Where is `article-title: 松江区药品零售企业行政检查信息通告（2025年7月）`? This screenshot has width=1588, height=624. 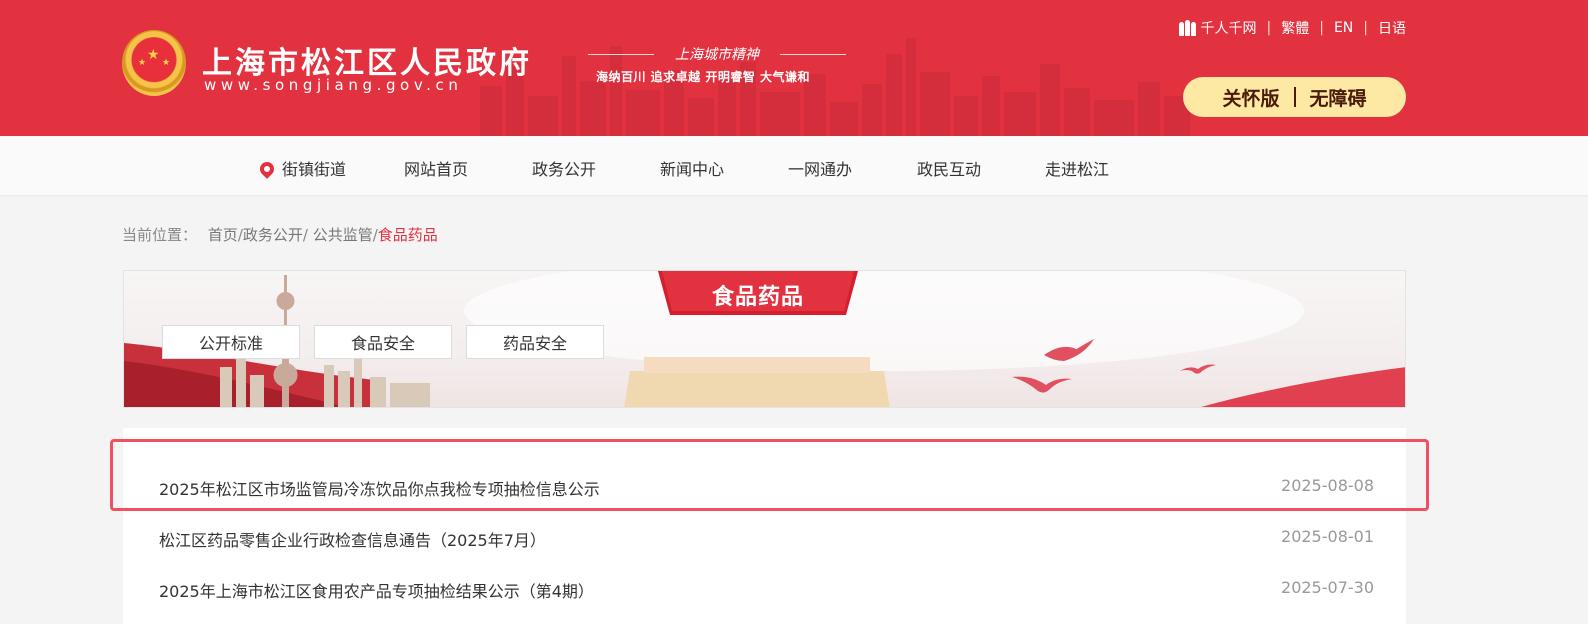
article-title: 松江区药品零售企业行政检查信息通告（2025年7月） is located at coordinates (352, 539).